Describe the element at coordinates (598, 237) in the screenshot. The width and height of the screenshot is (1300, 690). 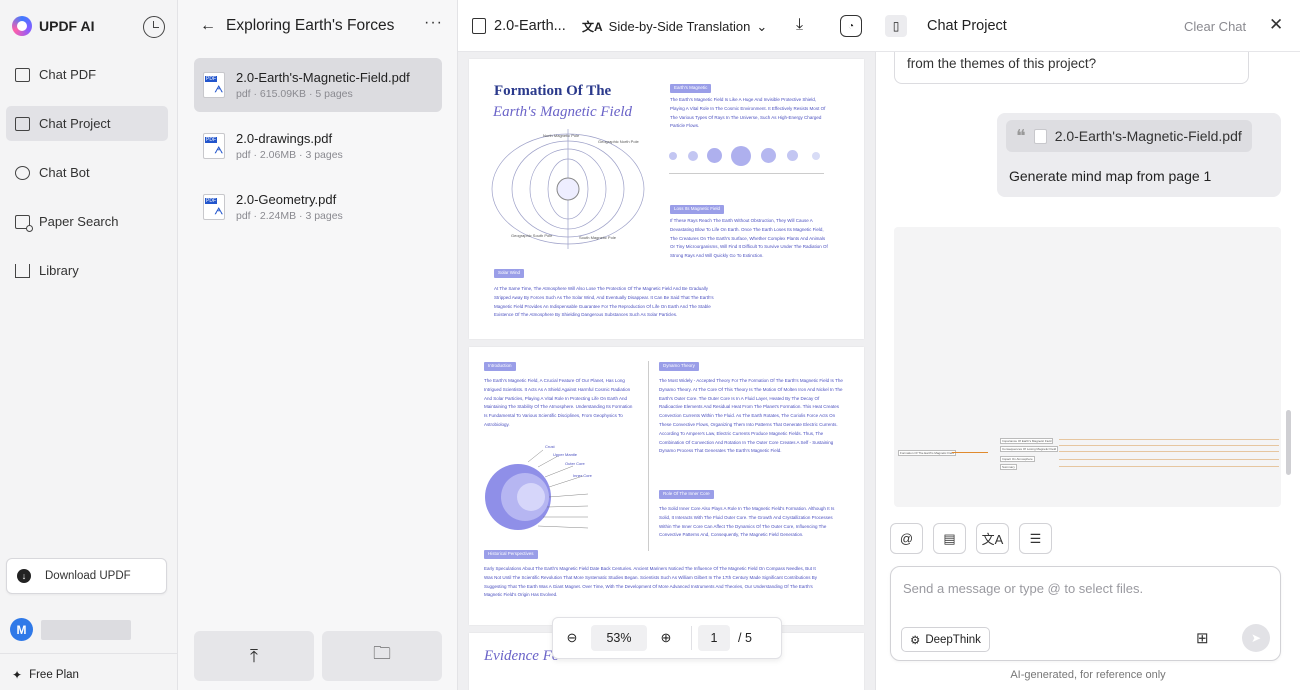
I see `svg-text: South Magnetic Pole` at that location.